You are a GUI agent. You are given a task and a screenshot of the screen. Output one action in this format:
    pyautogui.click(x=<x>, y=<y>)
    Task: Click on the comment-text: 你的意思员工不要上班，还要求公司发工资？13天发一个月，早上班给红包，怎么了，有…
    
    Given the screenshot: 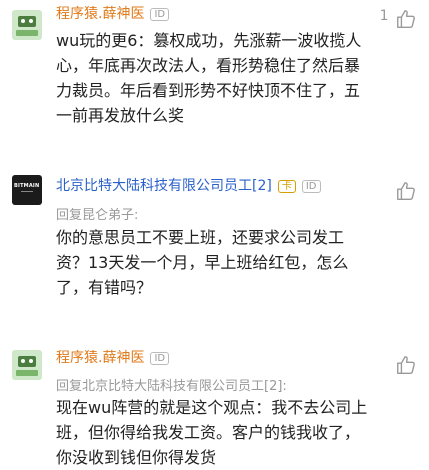 What is the action you would take?
    pyautogui.click(x=202, y=262)
    